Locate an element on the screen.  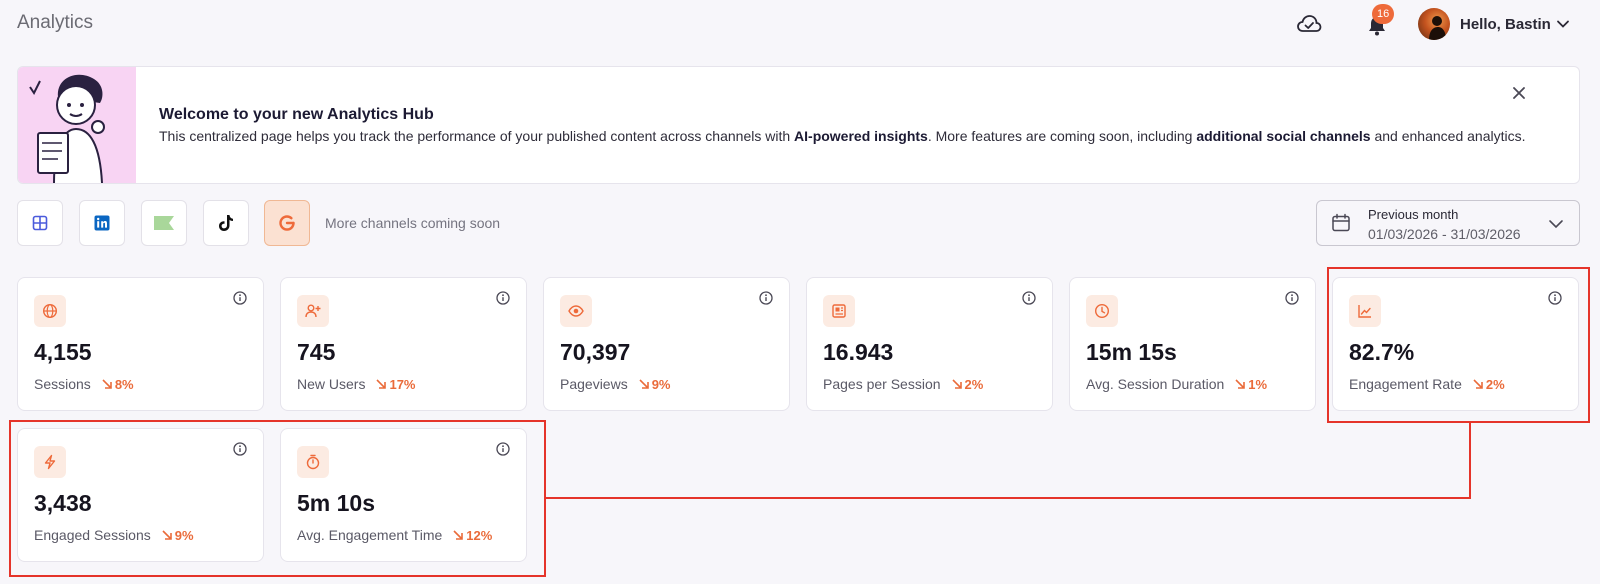
metric-value: 16.943 is located at coordinates (858, 352).